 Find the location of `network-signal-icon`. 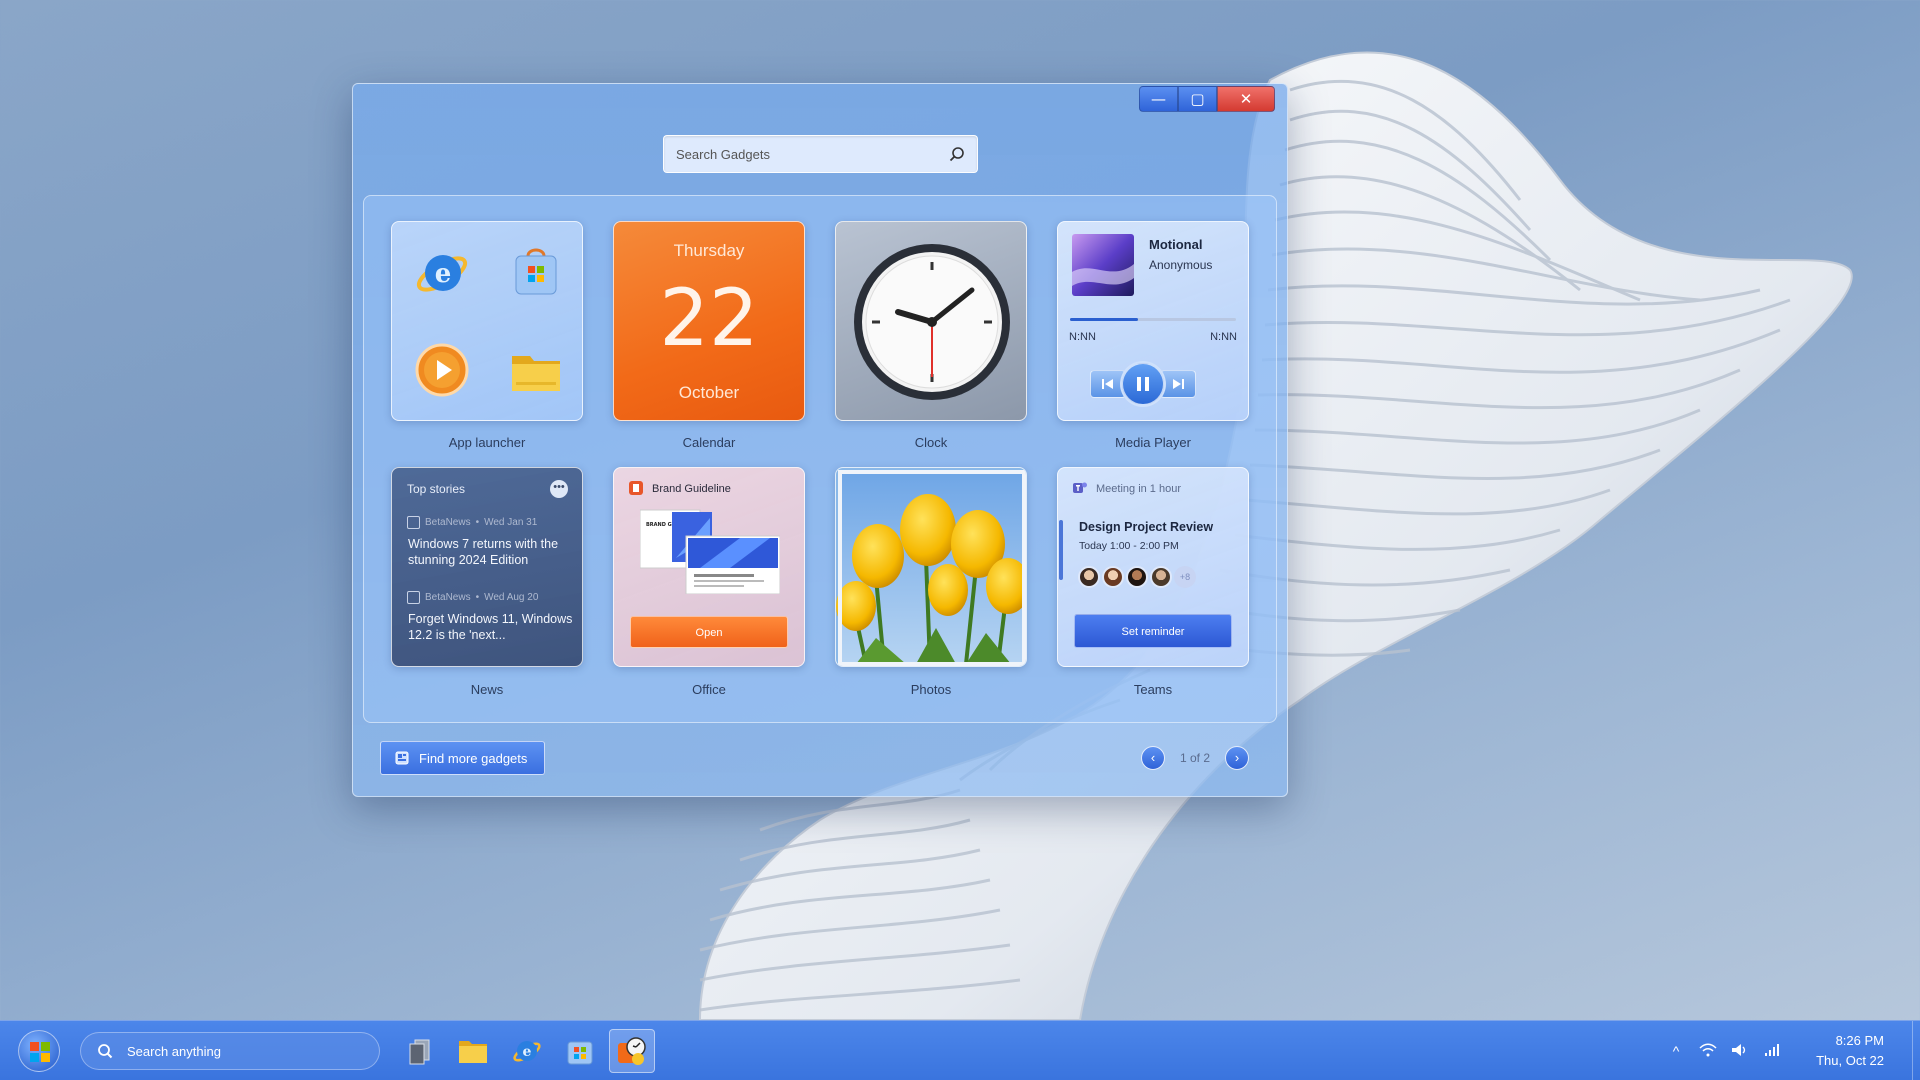

network-signal-icon is located at coordinates (1772, 1051).